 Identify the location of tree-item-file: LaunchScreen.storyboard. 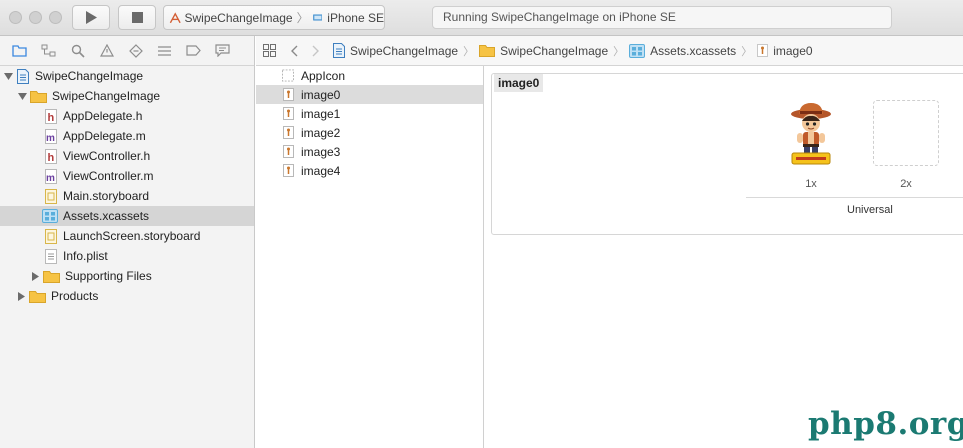
(127, 236).